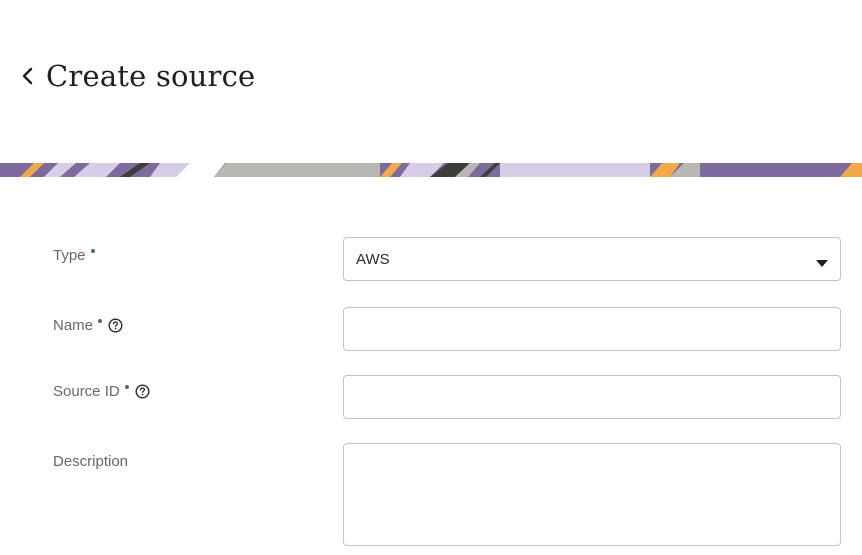  What do you see at coordinates (373, 259) in the screenshot?
I see `type-select-value: AWS` at bounding box center [373, 259].